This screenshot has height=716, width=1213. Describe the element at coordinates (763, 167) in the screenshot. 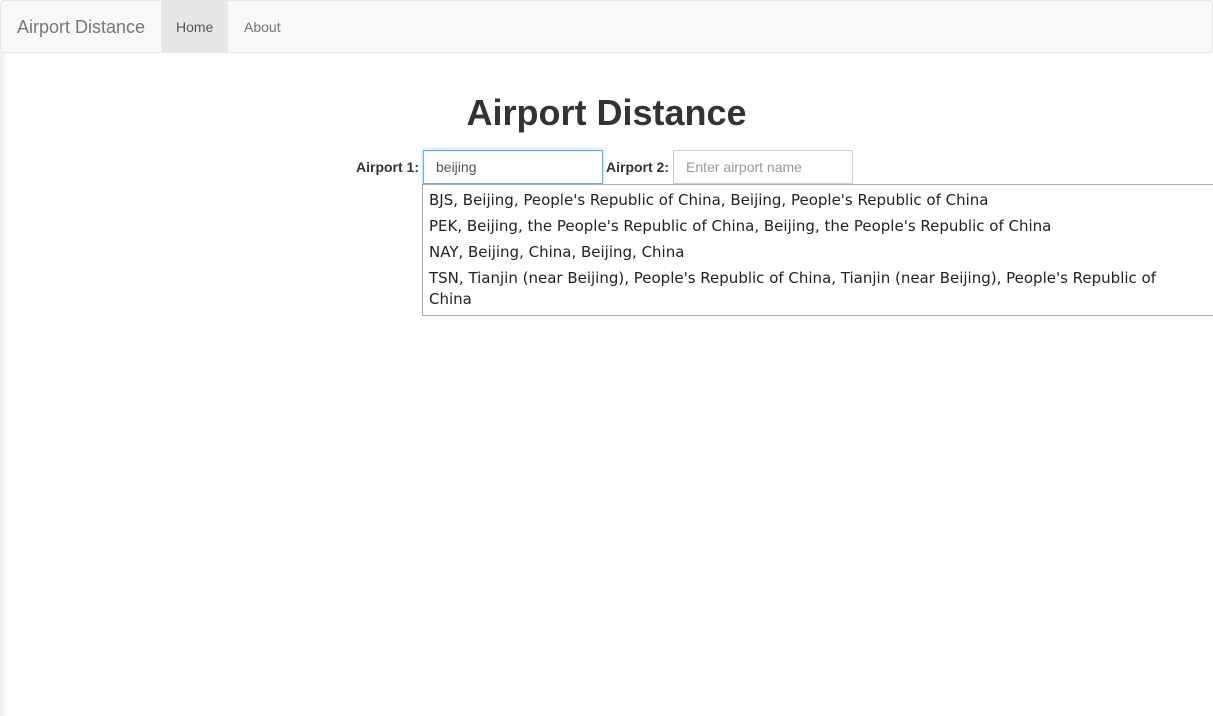

I see `airport2-input` at that location.